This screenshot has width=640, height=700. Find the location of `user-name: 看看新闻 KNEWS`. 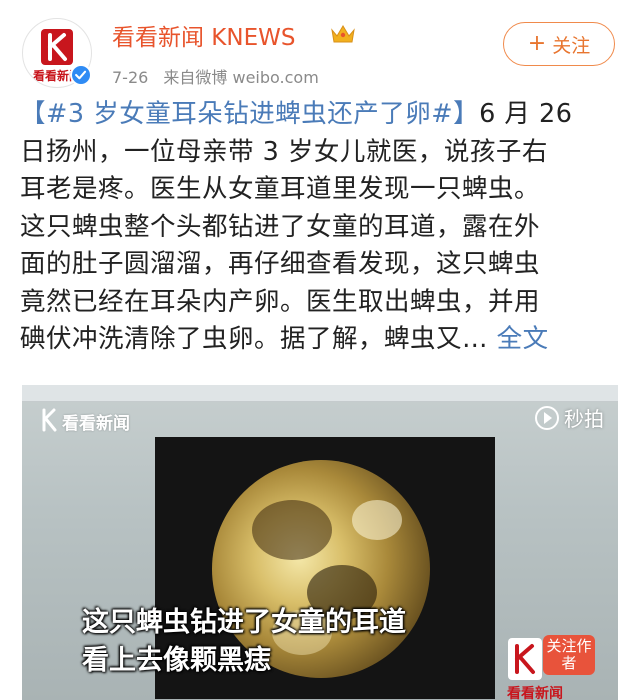

user-name: 看看新闻 KNEWS is located at coordinates (203, 35).